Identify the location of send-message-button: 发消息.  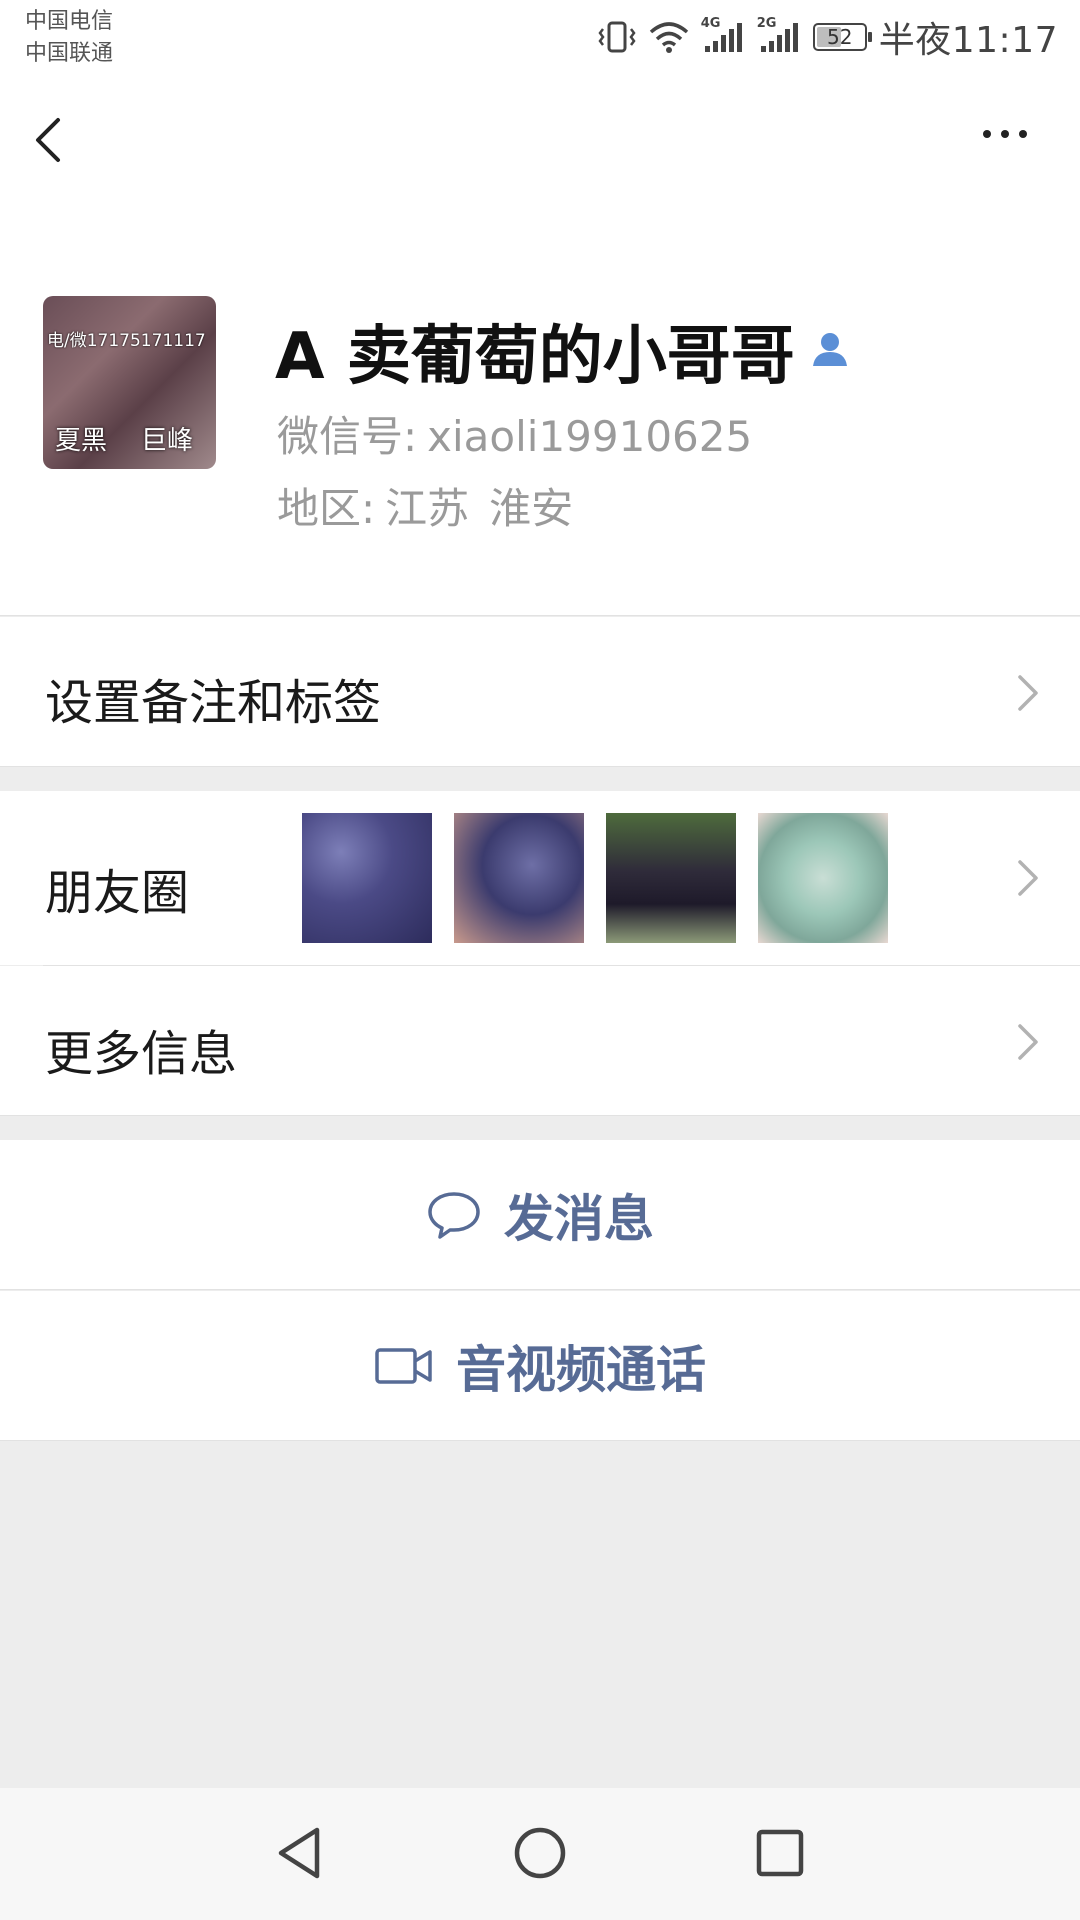
(540, 1215).